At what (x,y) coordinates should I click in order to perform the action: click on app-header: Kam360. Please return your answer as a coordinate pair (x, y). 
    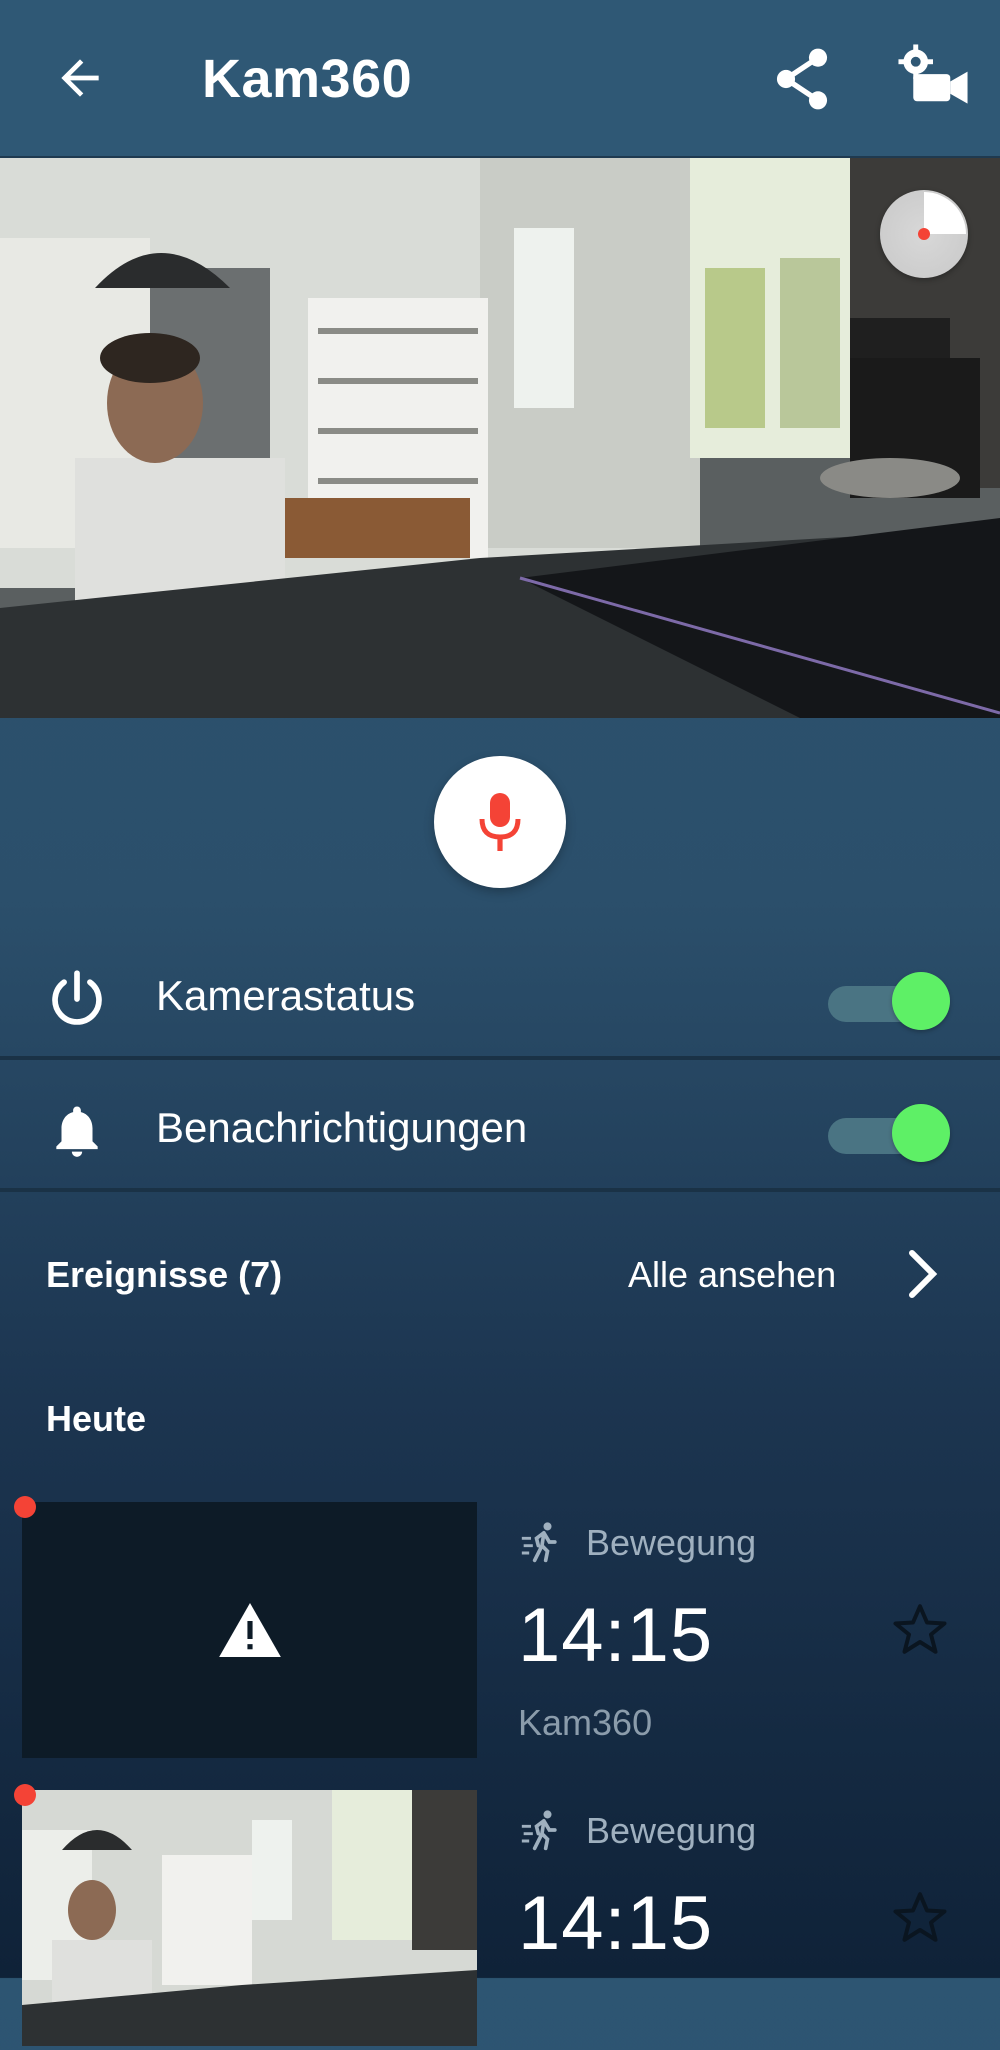
    Looking at the image, I should click on (500, 79).